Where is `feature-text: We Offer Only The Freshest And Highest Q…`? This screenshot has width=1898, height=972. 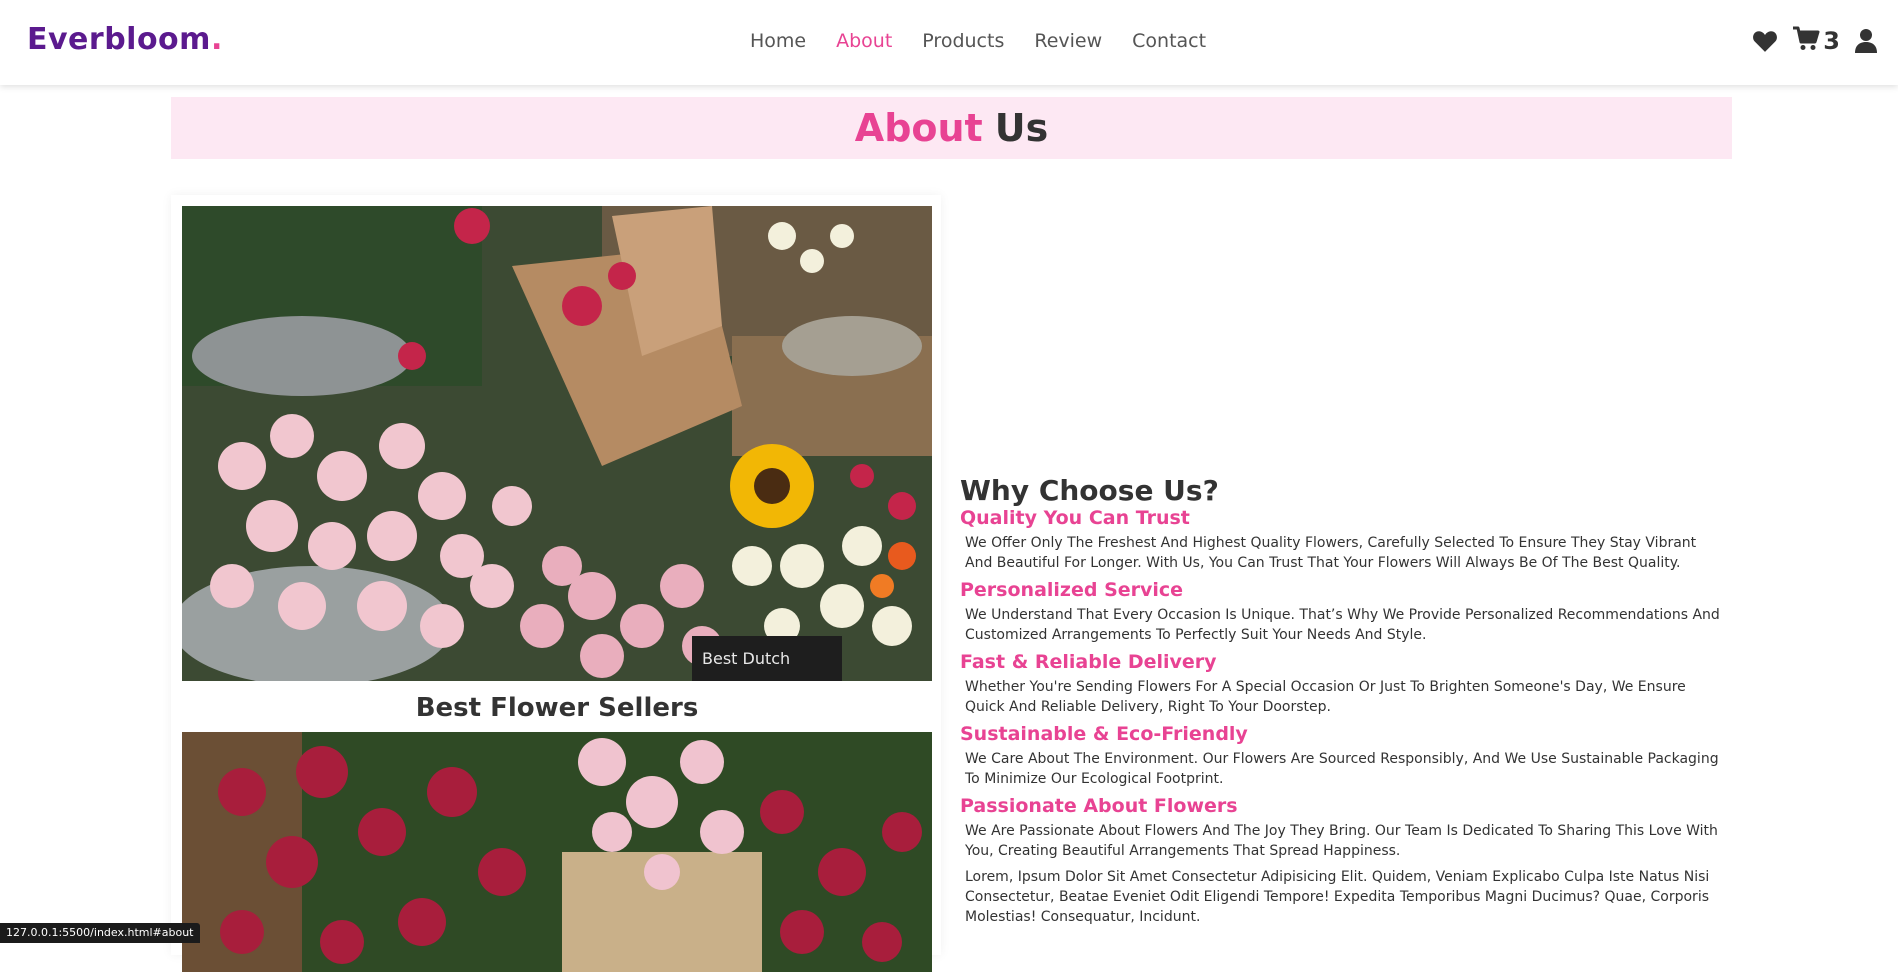
feature-text: We Offer Only The Freshest And Highest Q… is located at coordinates (1331, 553).